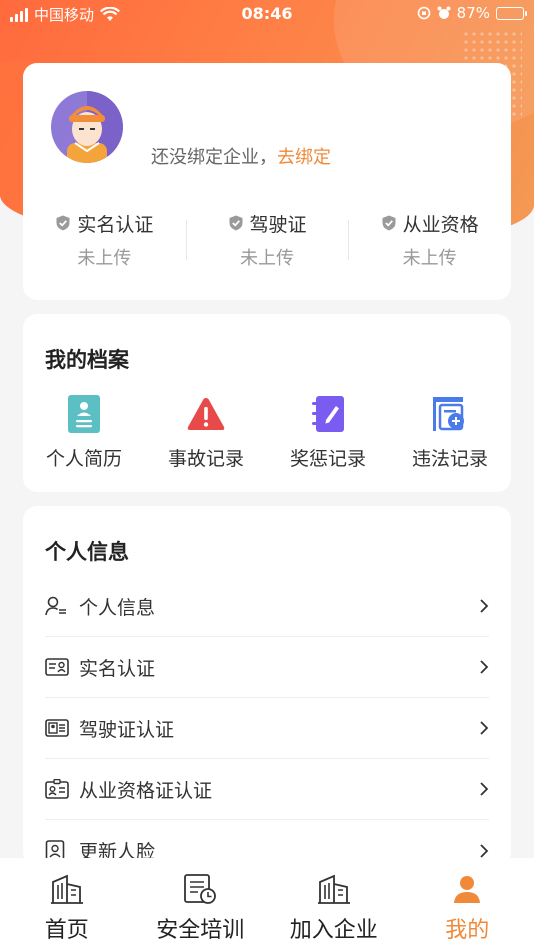 The height and width of the screenshot is (950, 534). What do you see at coordinates (57, 789) in the screenshot?
I see `badge-icon` at bounding box center [57, 789].